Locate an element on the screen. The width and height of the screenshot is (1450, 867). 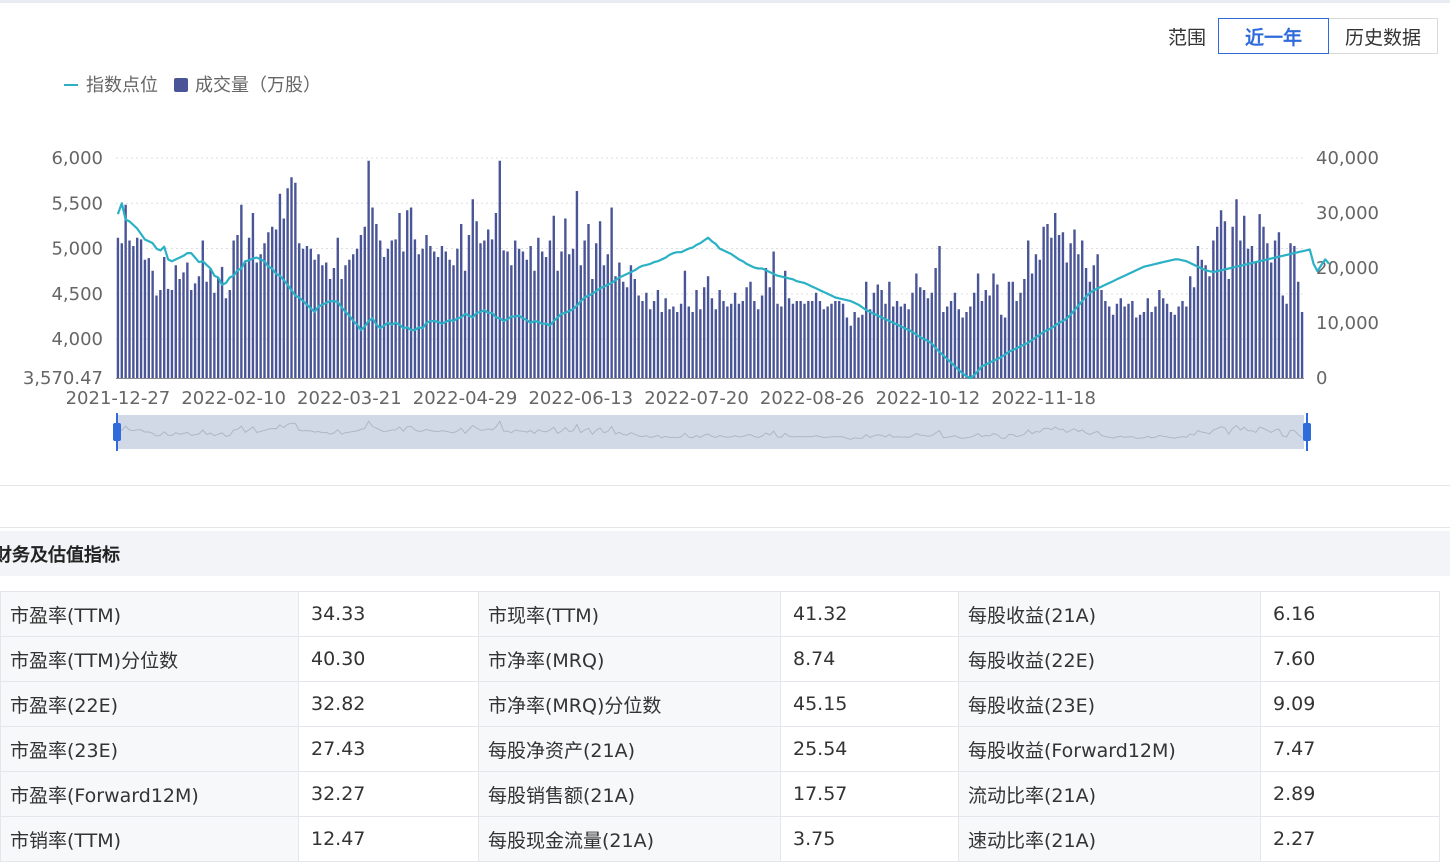
range-option-one-year: 近一年 is located at coordinates (1273, 36).